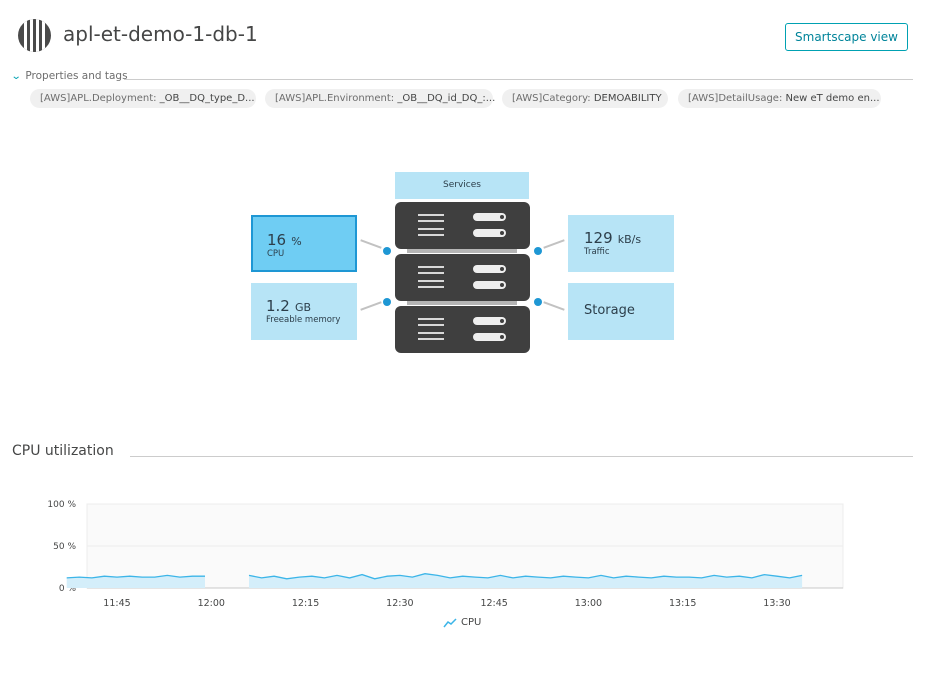  Describe the element at coordinates (553, 98) in the screenshot. I see `tag-key: [AWS]Category:` at that location.